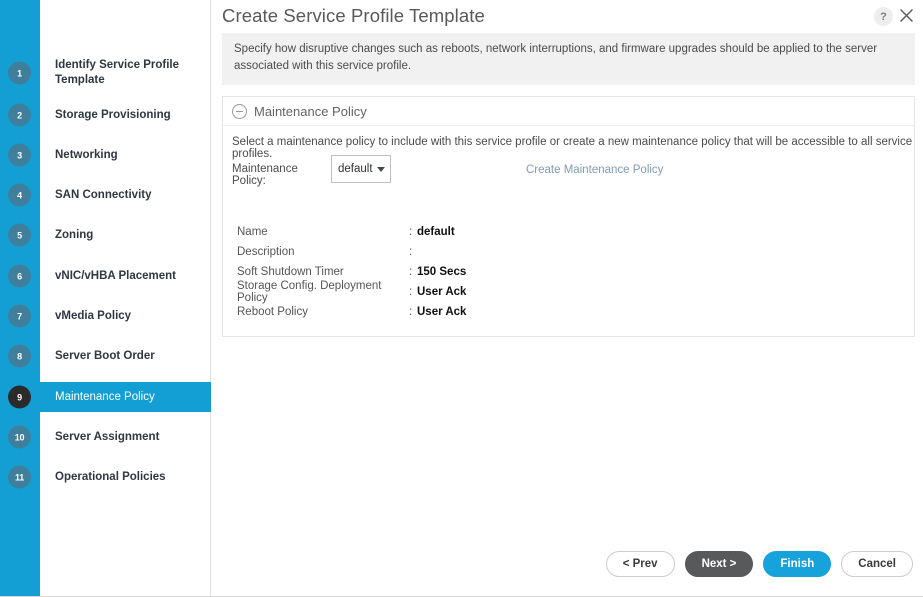 The width and height of the screenshot is (923, 597). Describe the element at coordinates (355, 169) in the screenshot. I see `maintenance-policy-selected-value: default` at that location.